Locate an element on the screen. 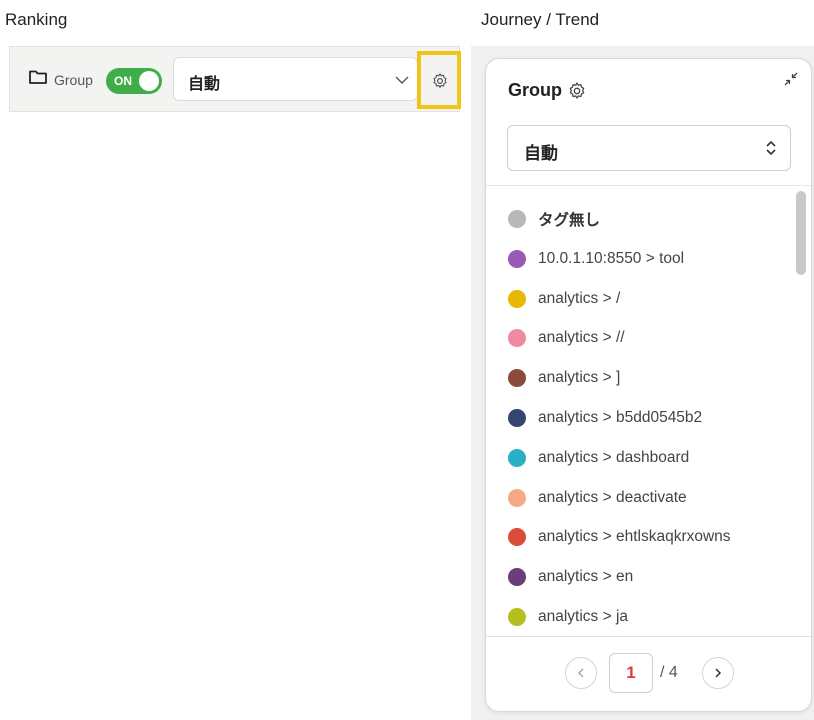 The height and width of the screenshot is (720, 814). list-item-label: analytics > ] is located at coordinates (579, 378).